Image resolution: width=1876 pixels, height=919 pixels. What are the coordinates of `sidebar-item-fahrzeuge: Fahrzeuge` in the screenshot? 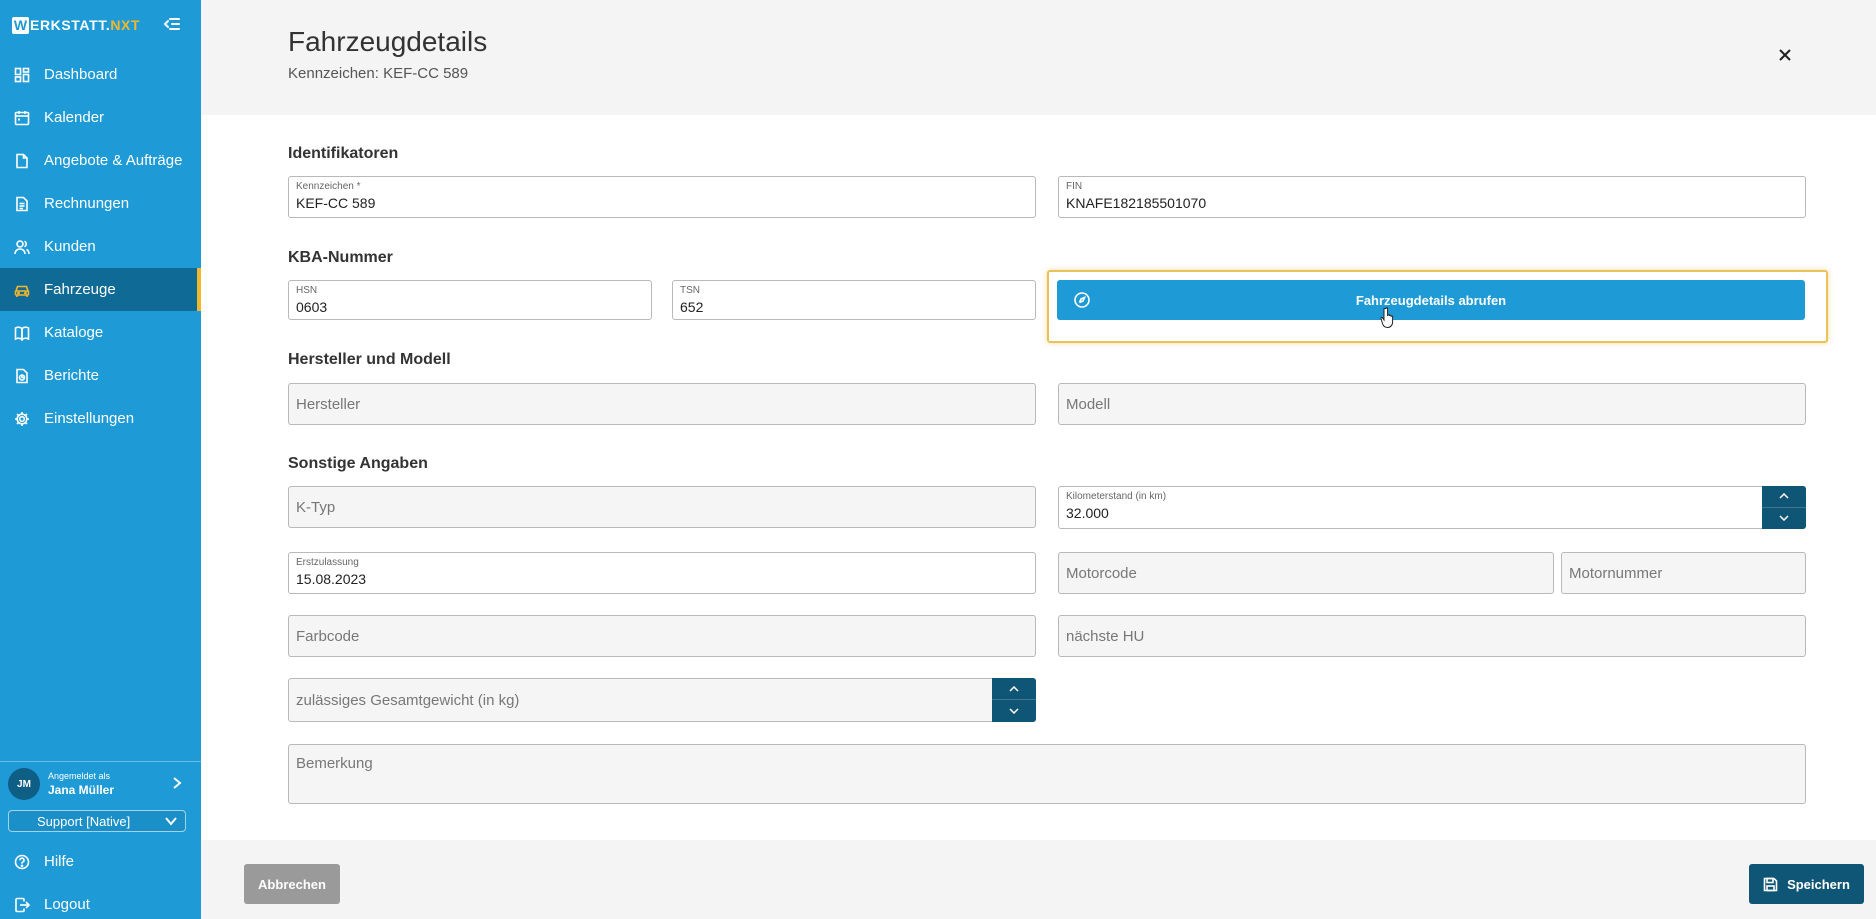 It's located at (100, 289).